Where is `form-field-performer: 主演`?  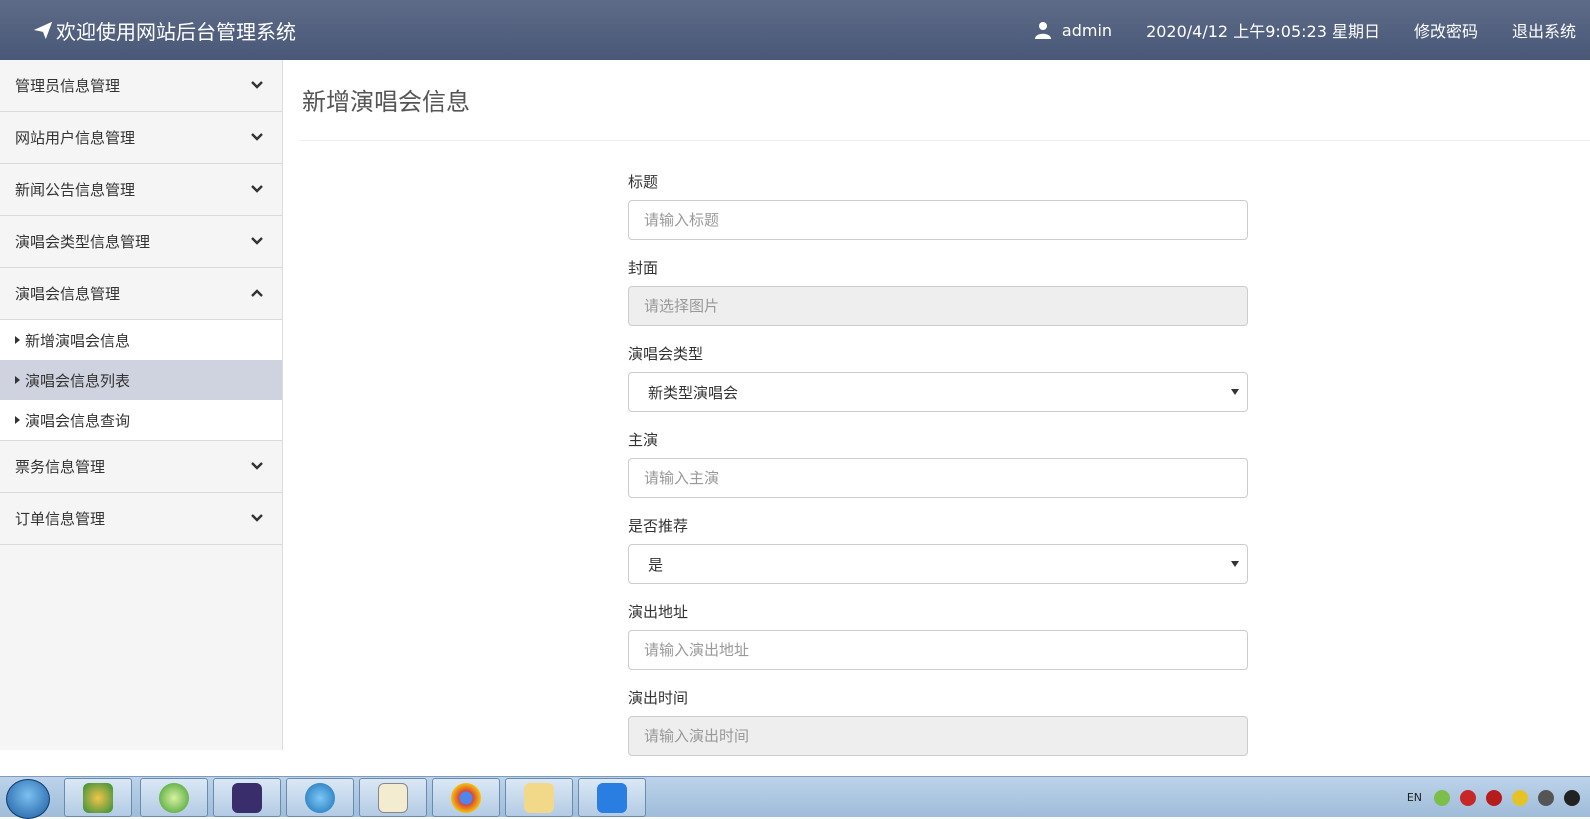 form-field-performer: 主演 is located at coordinates (938, 465).